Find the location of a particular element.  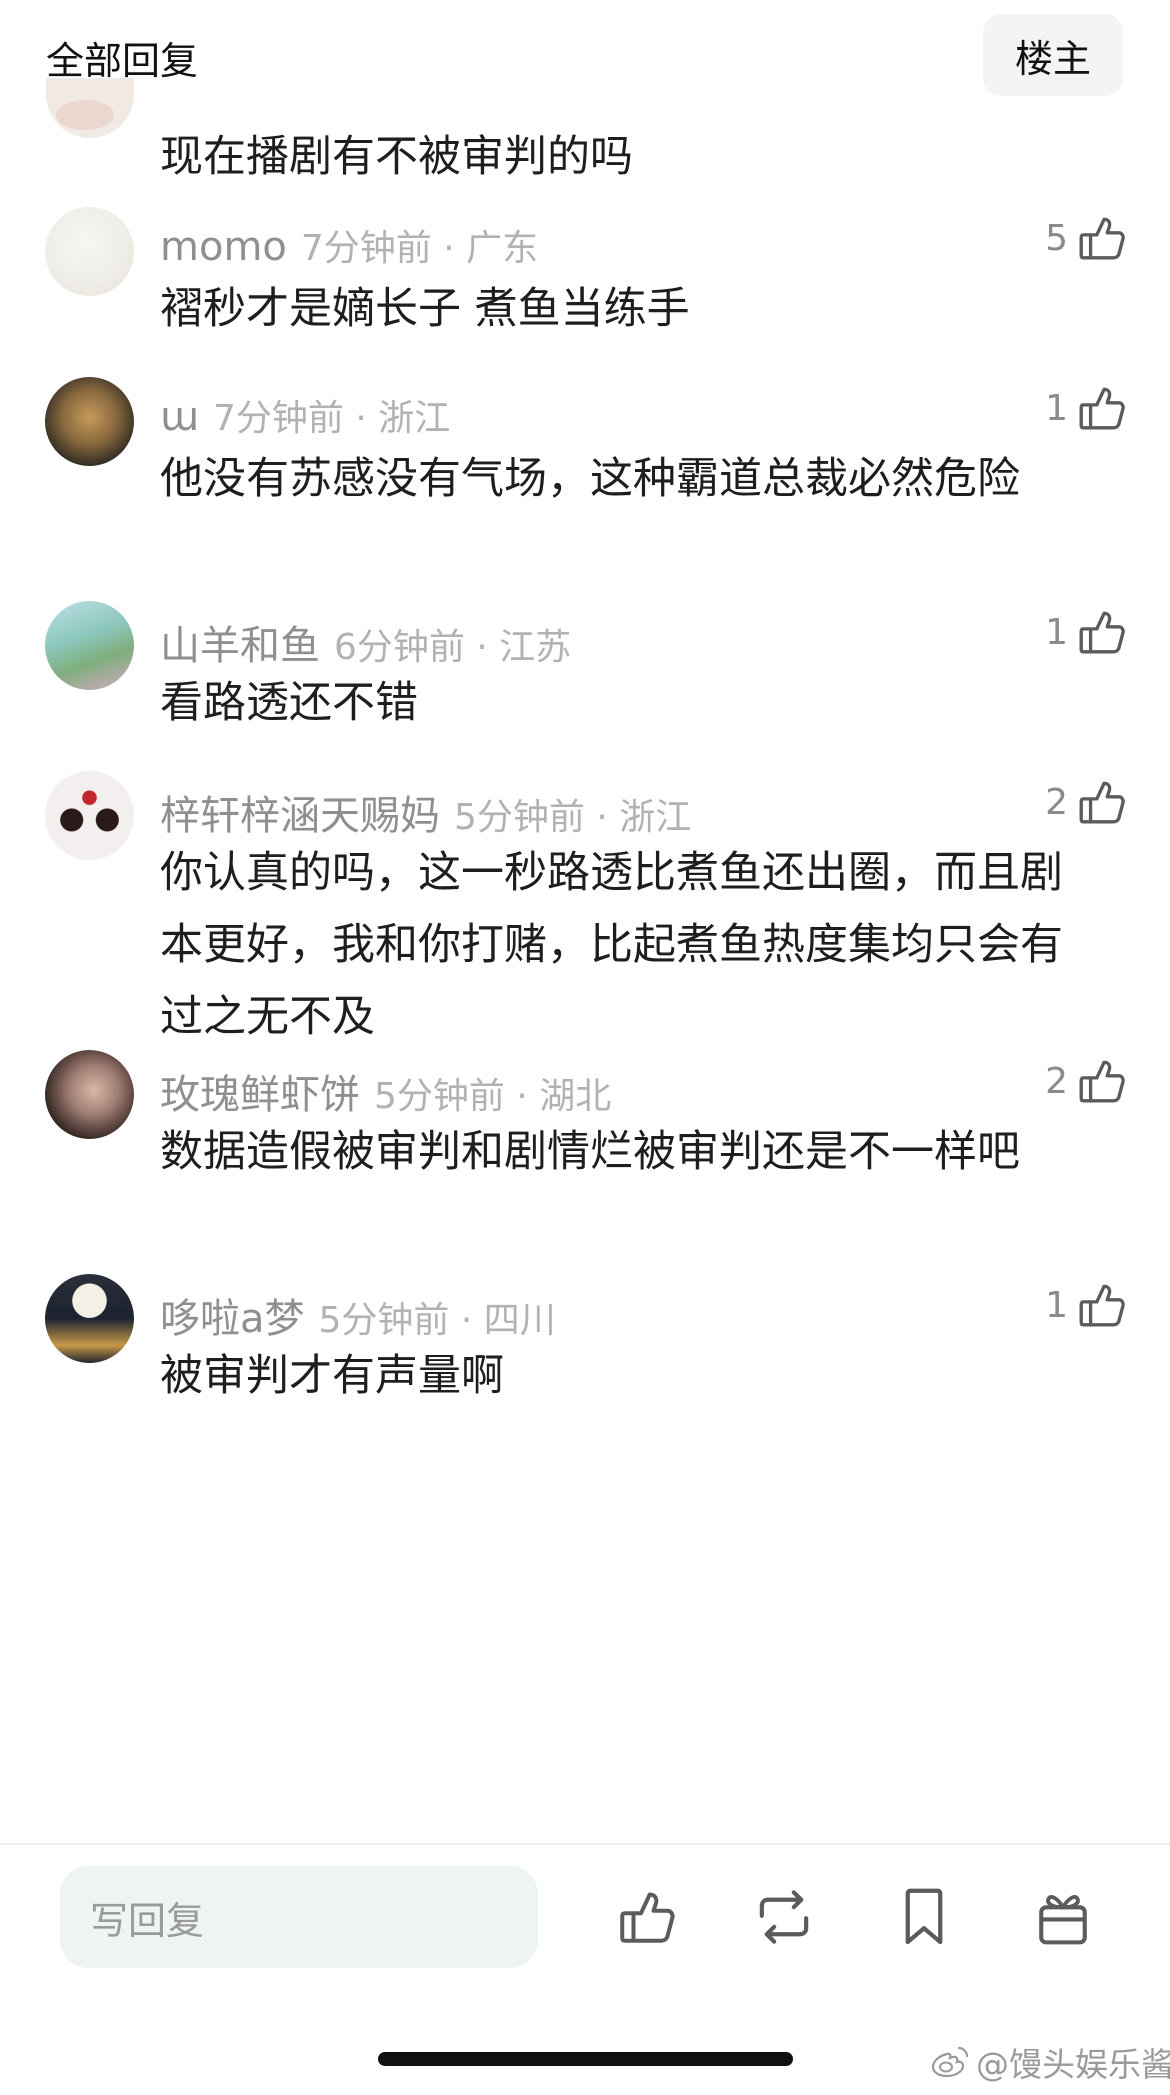

reply-input: 写回复 is located at coordinates (299, 1917).